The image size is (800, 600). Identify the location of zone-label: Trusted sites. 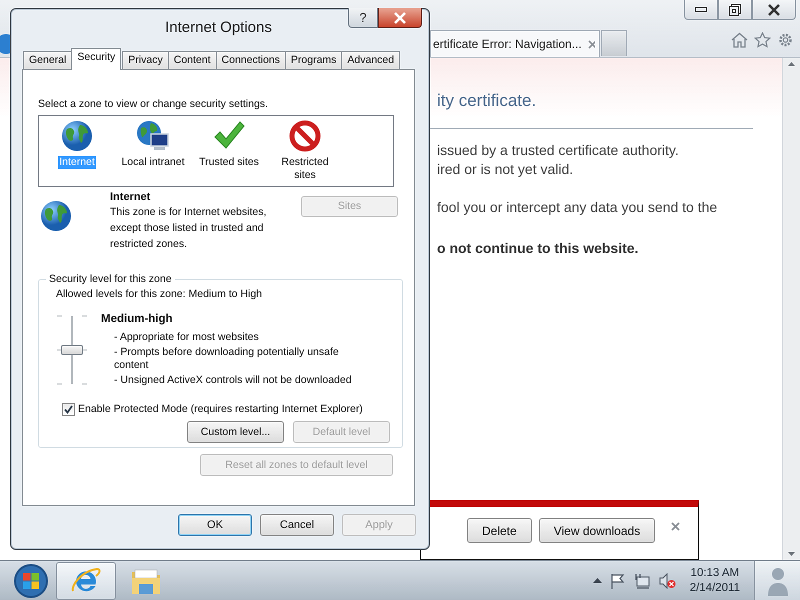
(229, 162).